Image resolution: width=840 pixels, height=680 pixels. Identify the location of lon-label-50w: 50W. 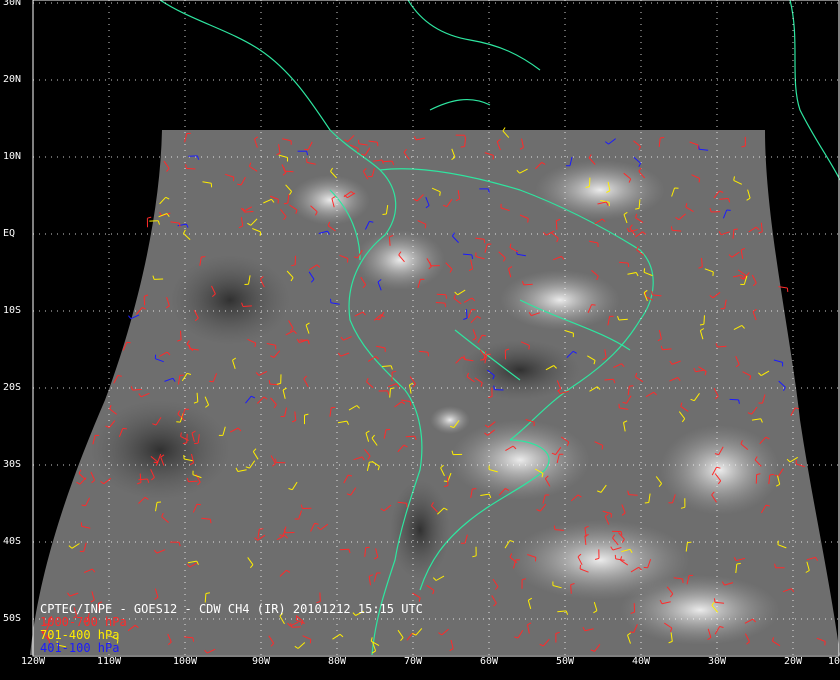
(565, 661).